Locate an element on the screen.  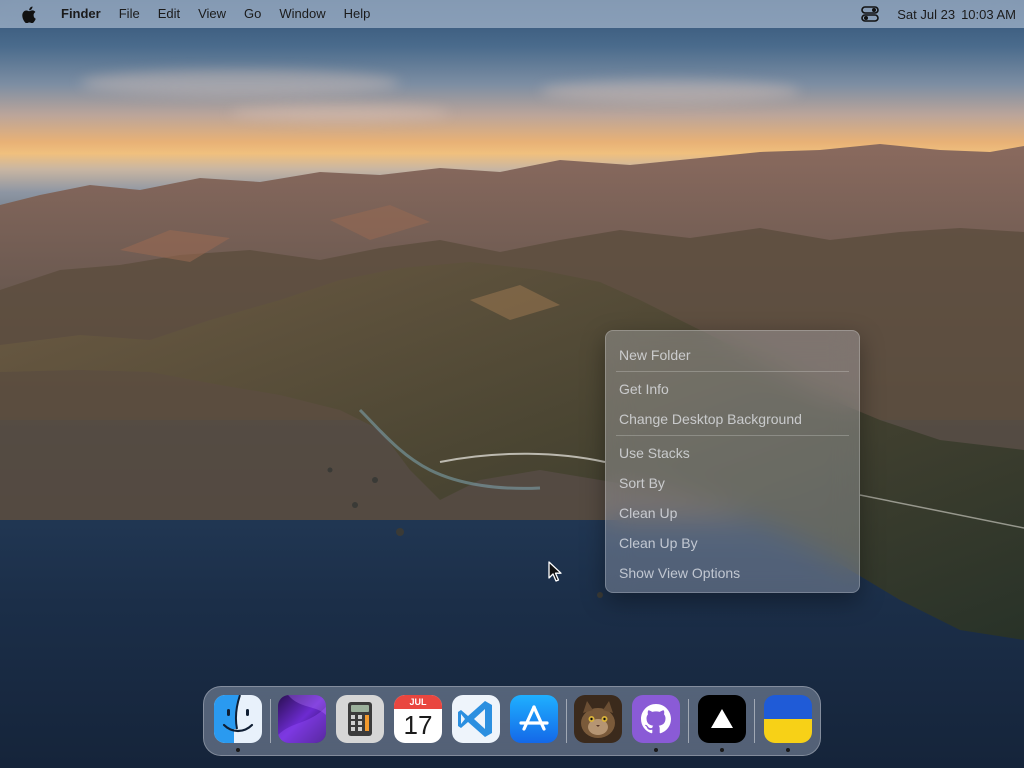
menu-app-name: Finder is located at coordinates (84, 14).